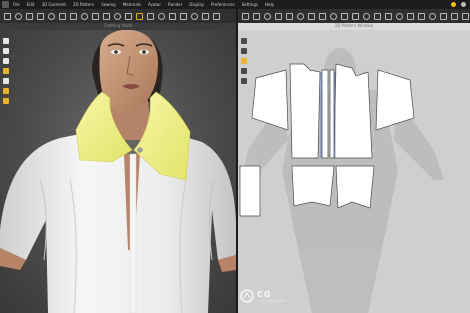 The height and width of the screenshot is (313, 470). I want to click on pattern-placket-left, so click(325, 114).